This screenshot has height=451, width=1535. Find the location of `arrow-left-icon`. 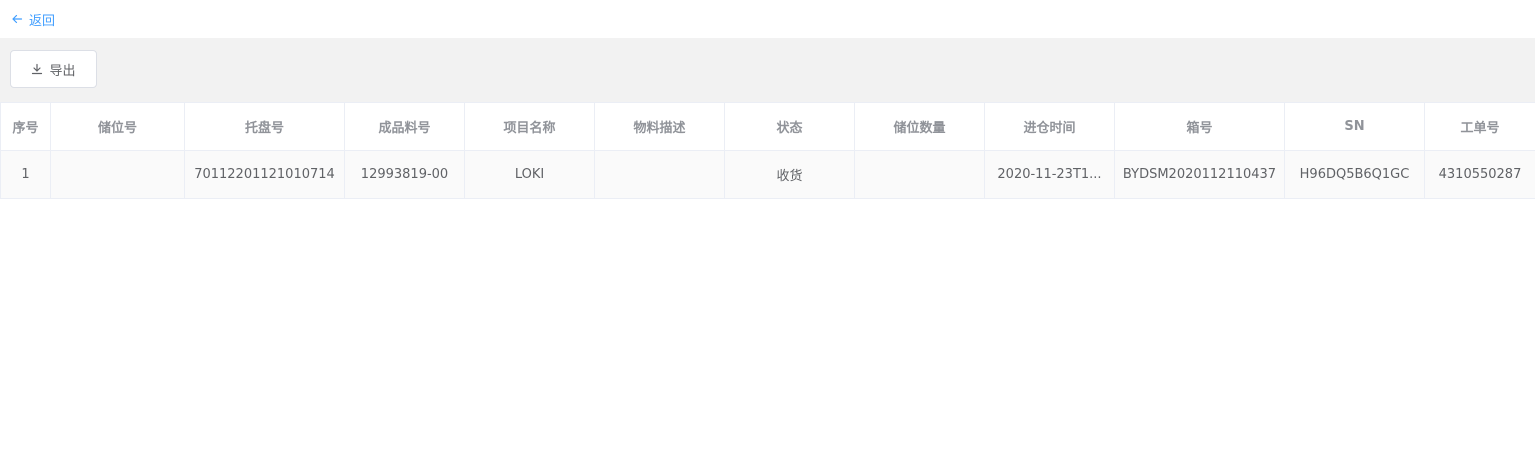

arrow-left-icon is located at coordinates (17, 19).